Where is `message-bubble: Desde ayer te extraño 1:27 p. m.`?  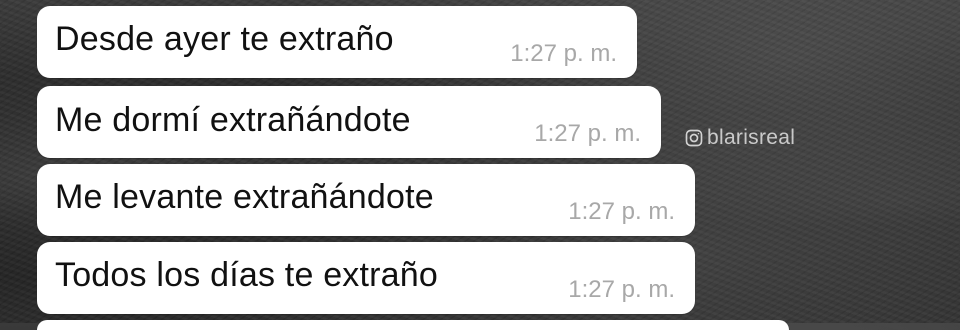 message-bubble: Desde ayer te extraño 1:27 p. m. is located at coordinates (337, 42).